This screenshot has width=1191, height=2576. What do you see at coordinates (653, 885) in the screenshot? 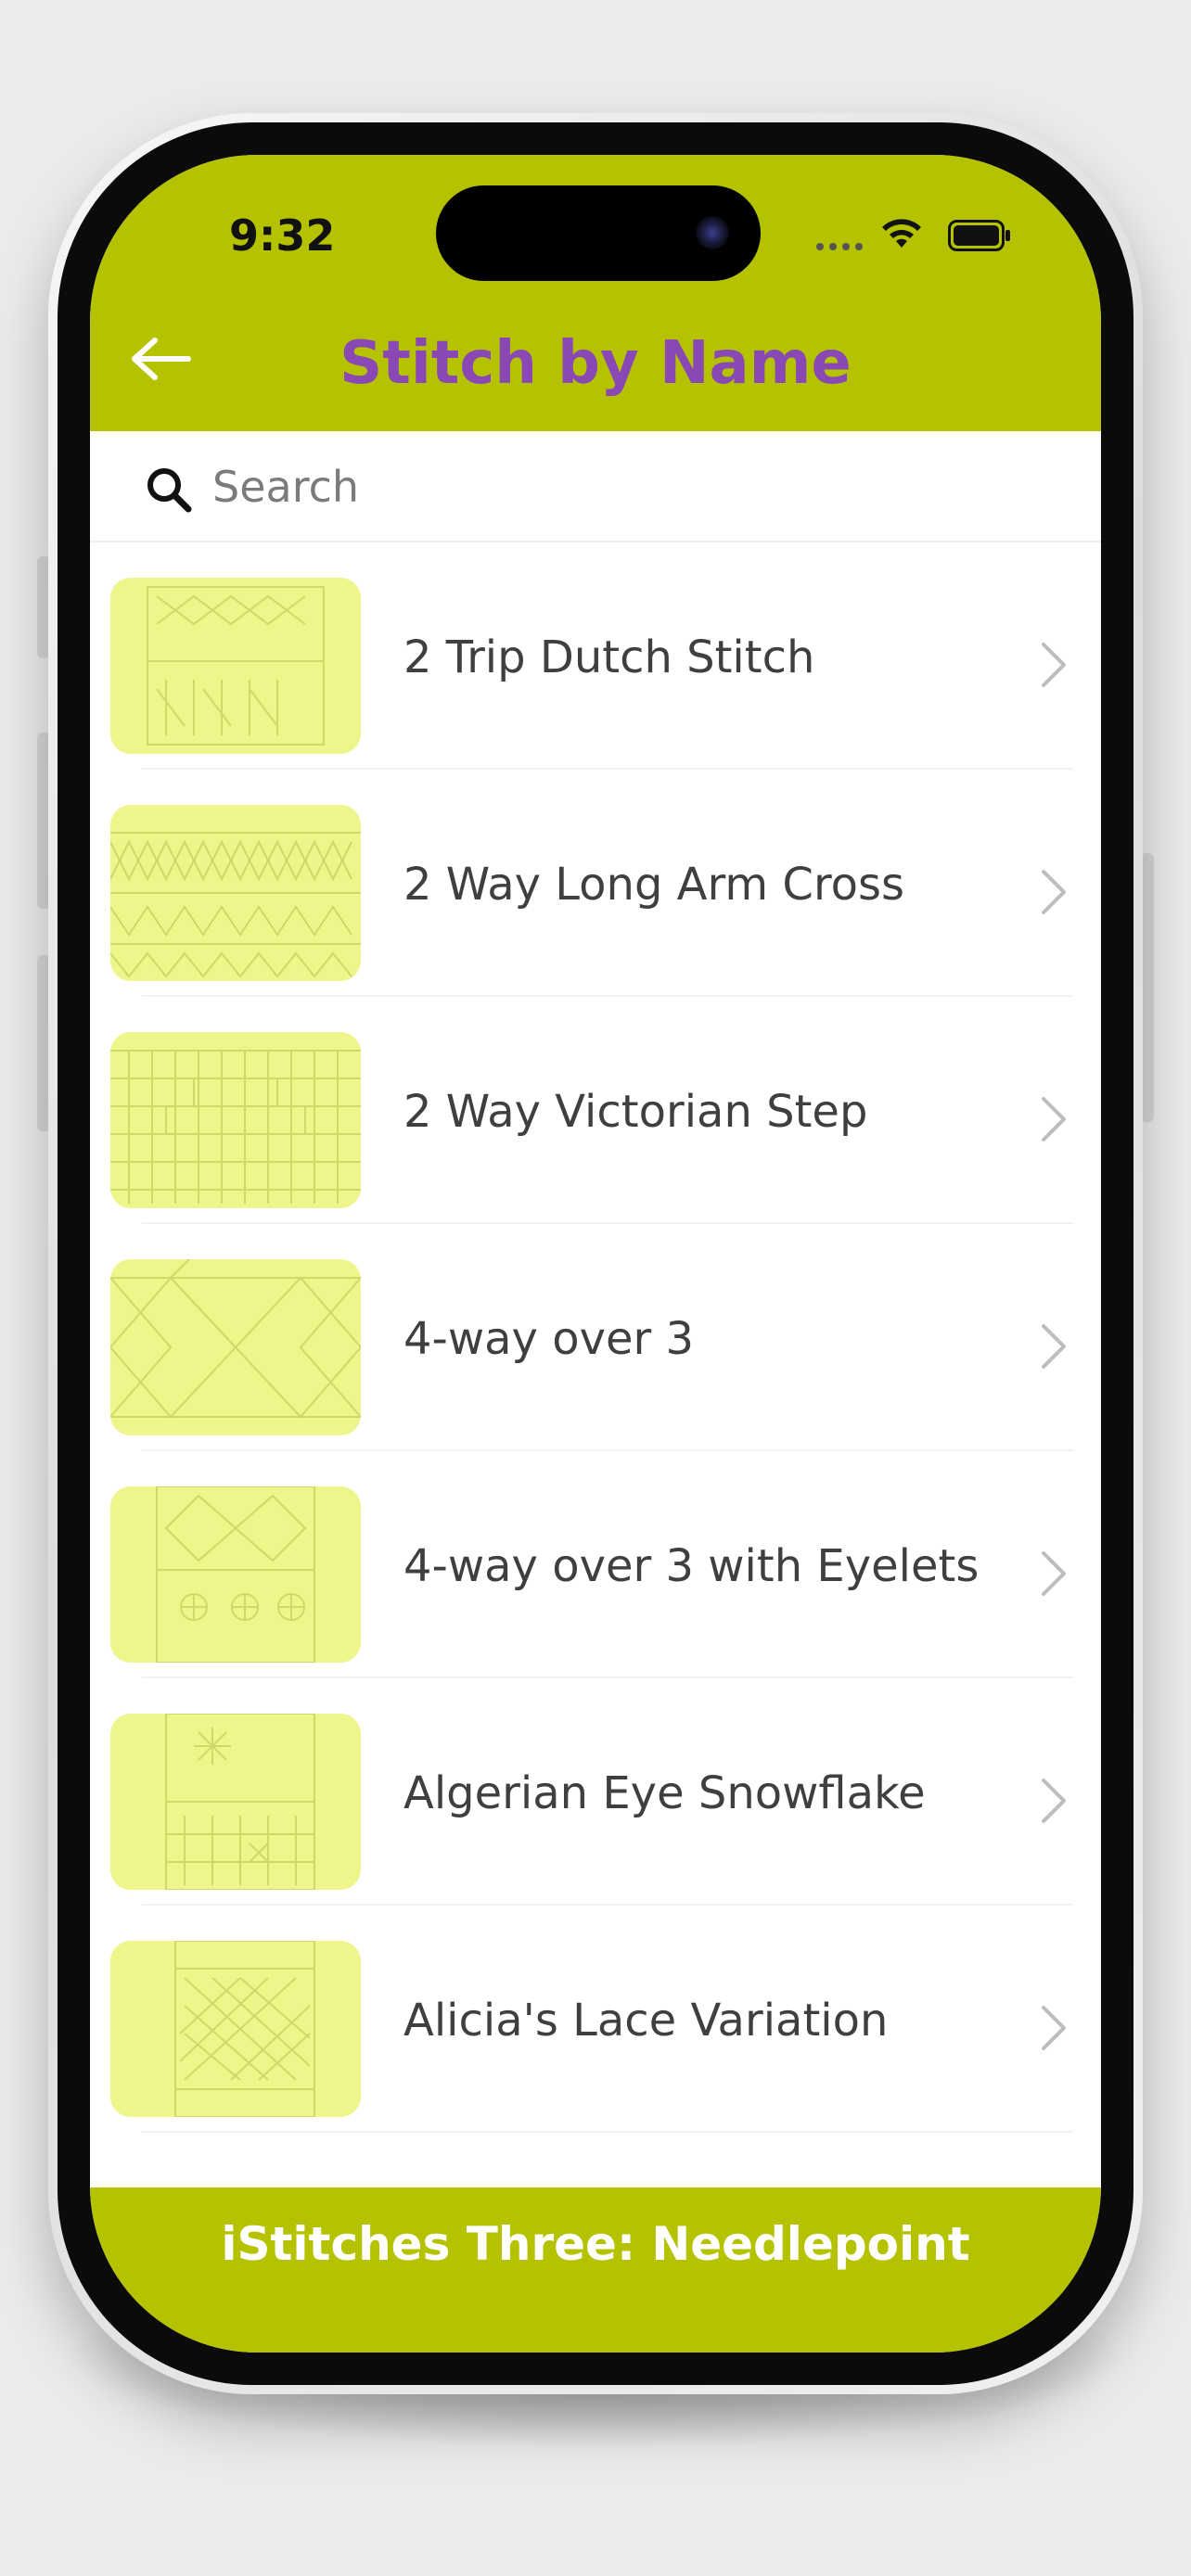
I see `stitch-name: 2 Way Long Arm Cross` at bounding box center [653, 885].